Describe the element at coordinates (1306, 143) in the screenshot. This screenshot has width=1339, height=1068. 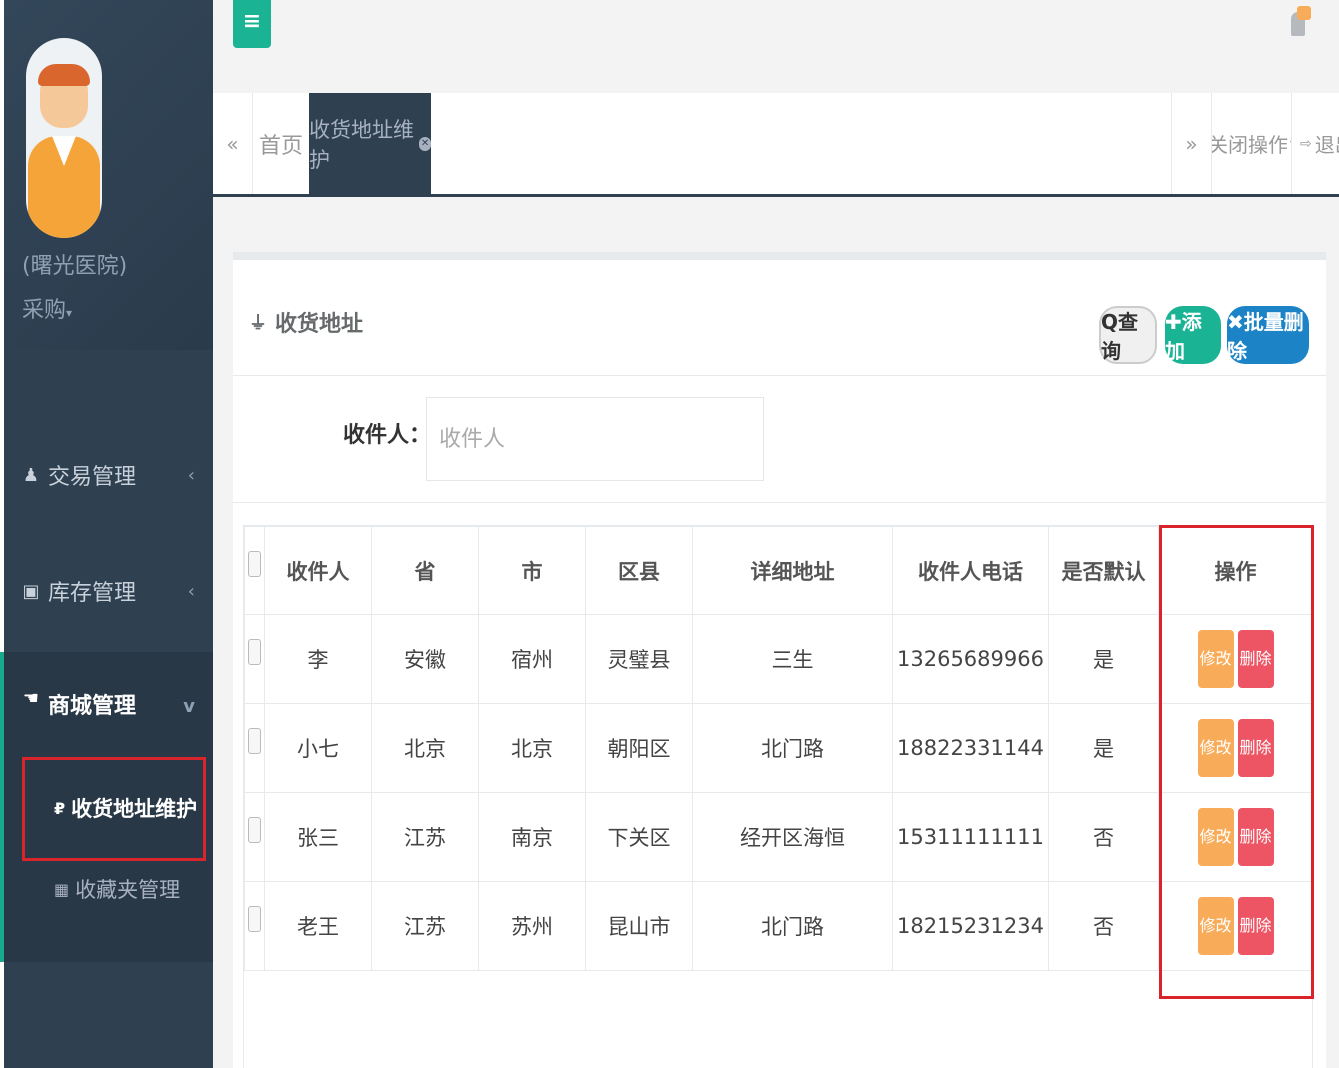
I see `sign-out-icon: ⇨` at that location.